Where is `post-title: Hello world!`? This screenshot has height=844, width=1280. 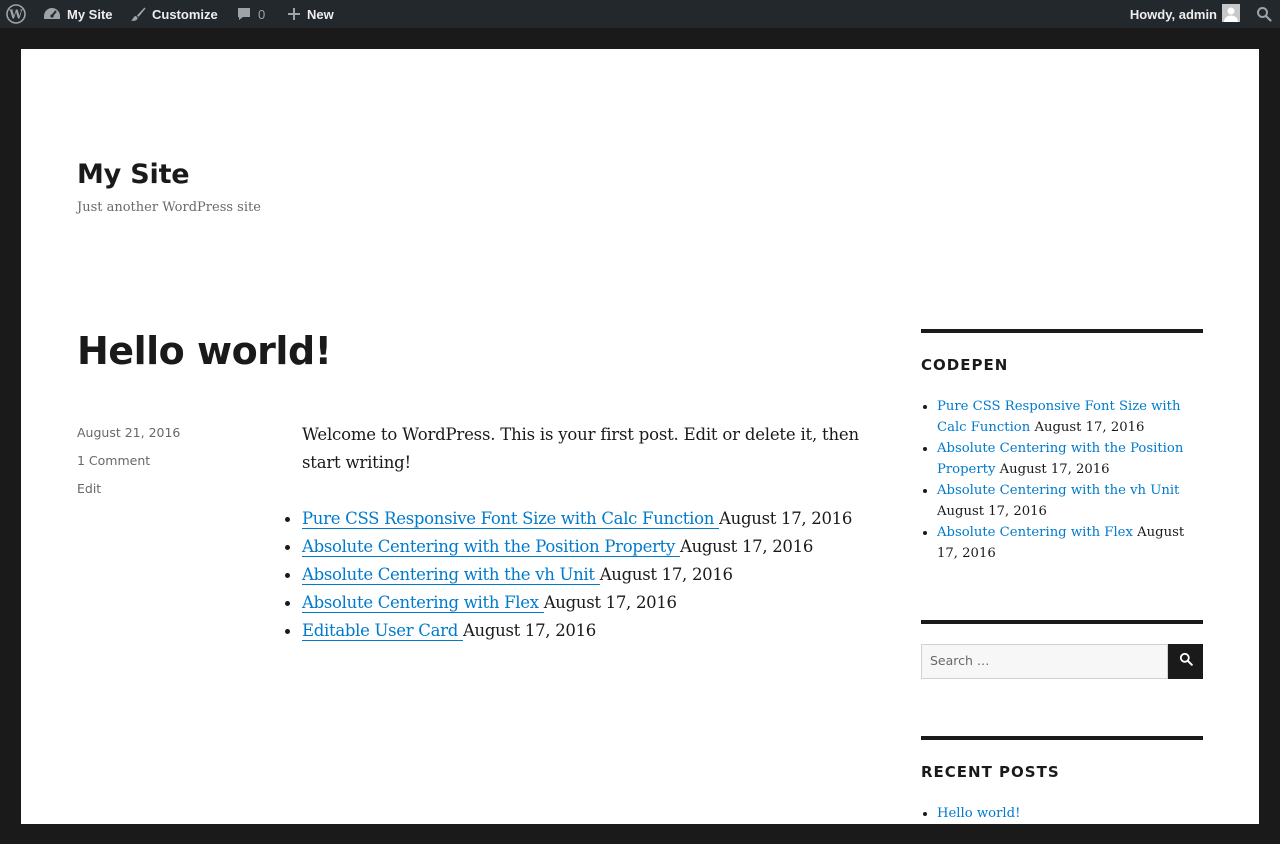
post-title: Hello world! is located at coordinates (204, 351).